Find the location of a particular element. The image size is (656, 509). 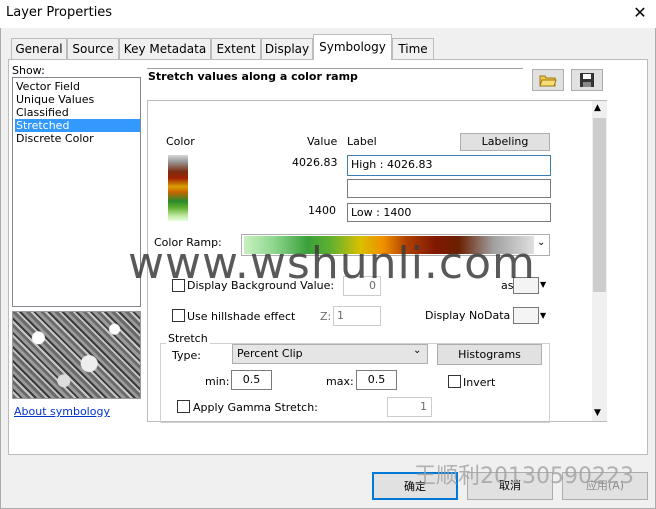

max-field: 0.5 is located at coordinates (376, 380).